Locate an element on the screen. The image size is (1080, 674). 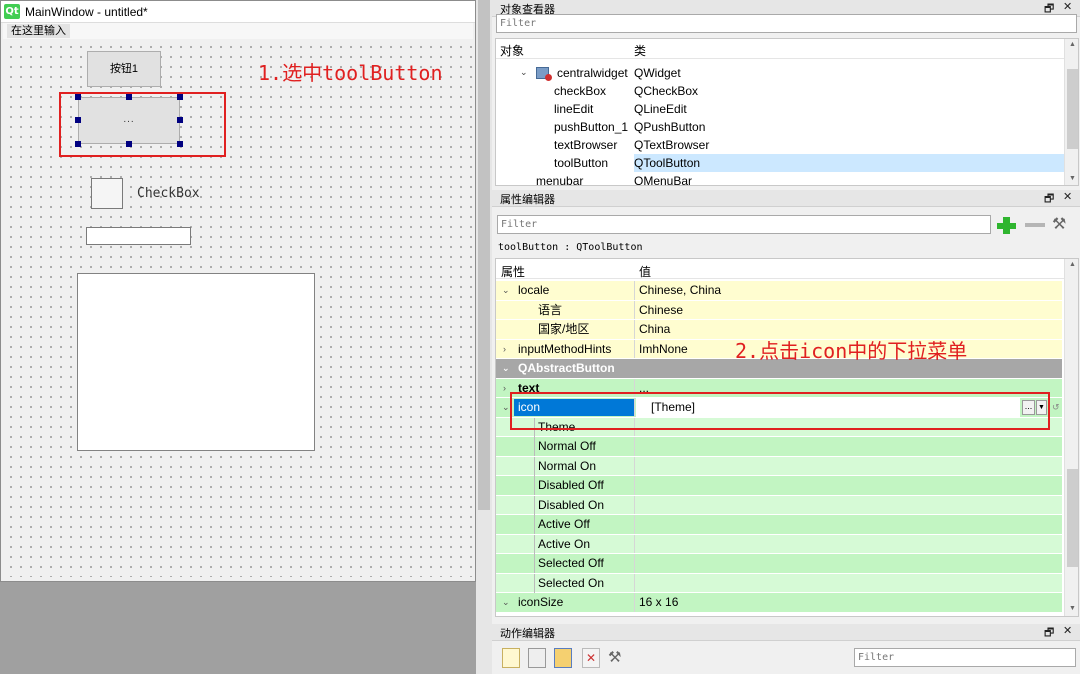
menu-type-here: 在这里输入 is located at coordinates (38, 31).